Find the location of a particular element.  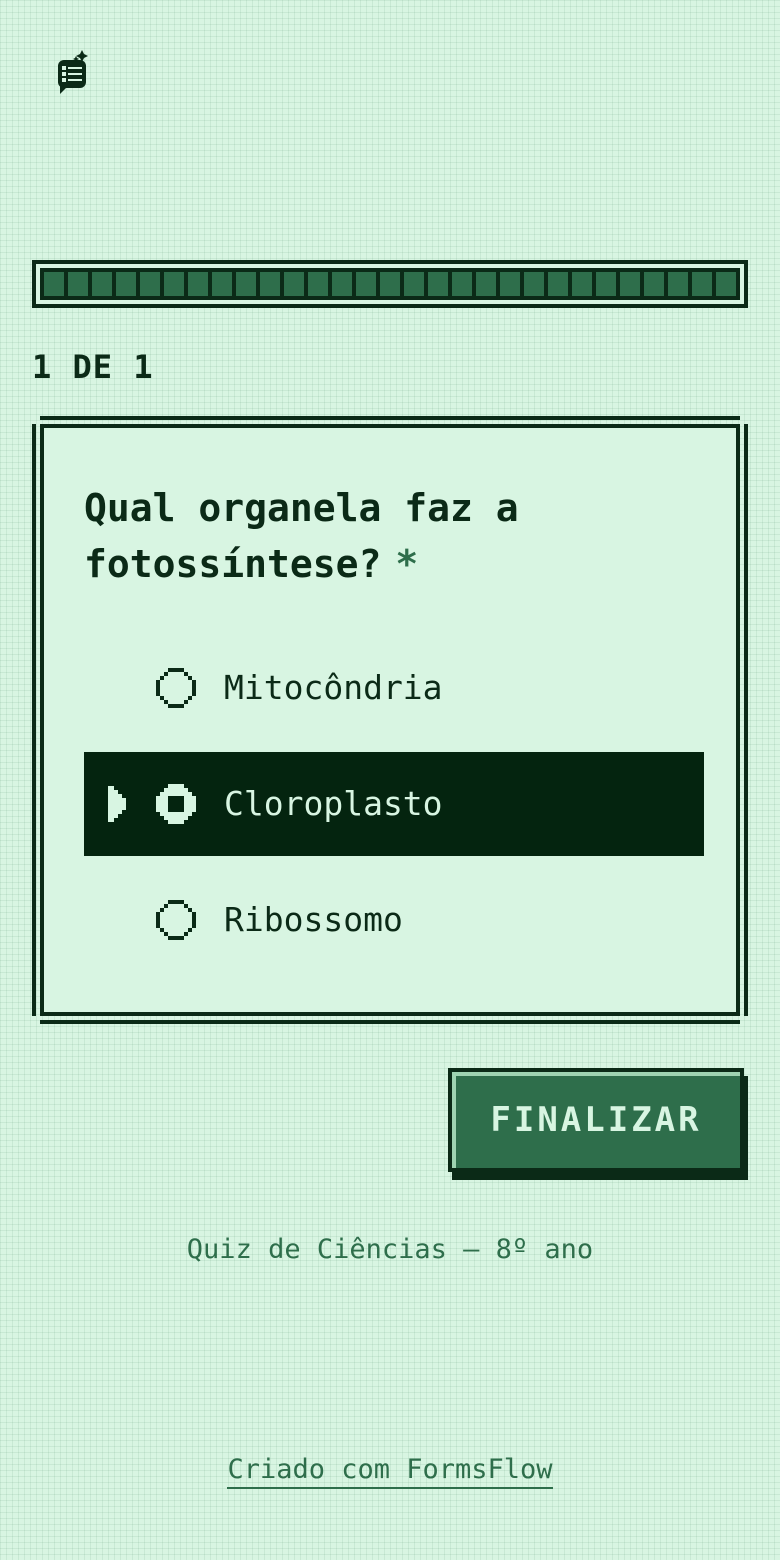

card-border-top is located at coordinates (390, 418).